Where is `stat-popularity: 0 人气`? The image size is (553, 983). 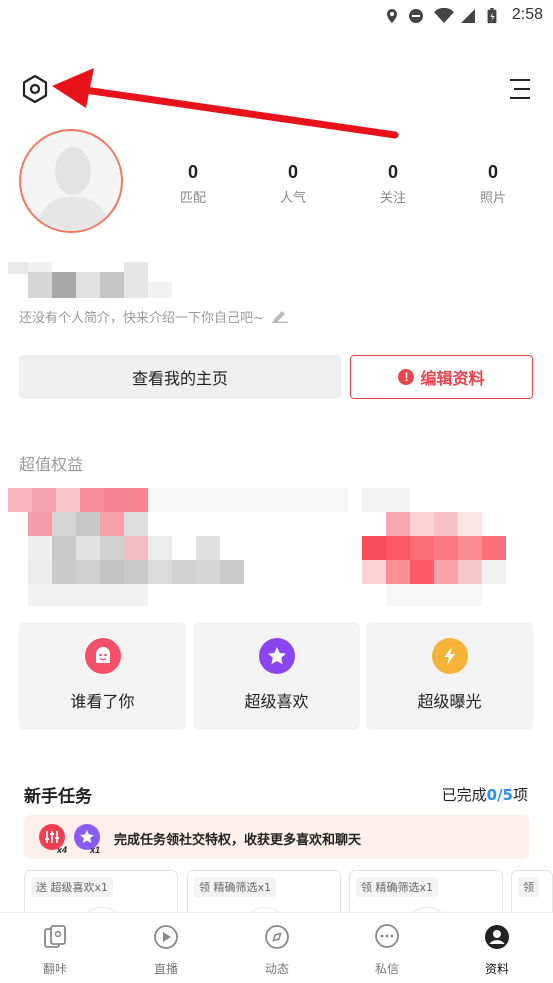 stat-popularity: 0 人气 is located at coordinates (293, 184).